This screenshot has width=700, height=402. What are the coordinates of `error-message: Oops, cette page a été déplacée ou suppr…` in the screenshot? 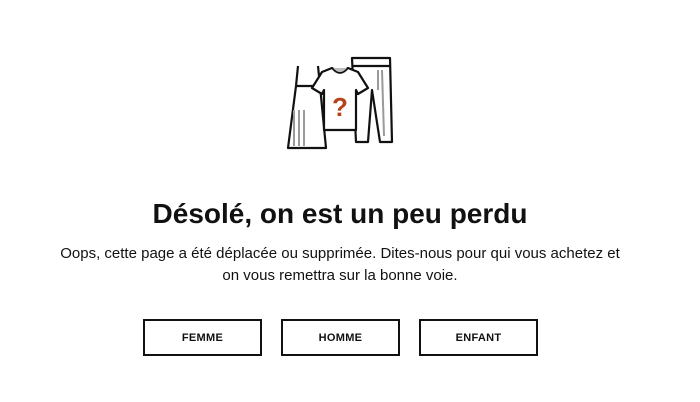 It's located at (340, 265).